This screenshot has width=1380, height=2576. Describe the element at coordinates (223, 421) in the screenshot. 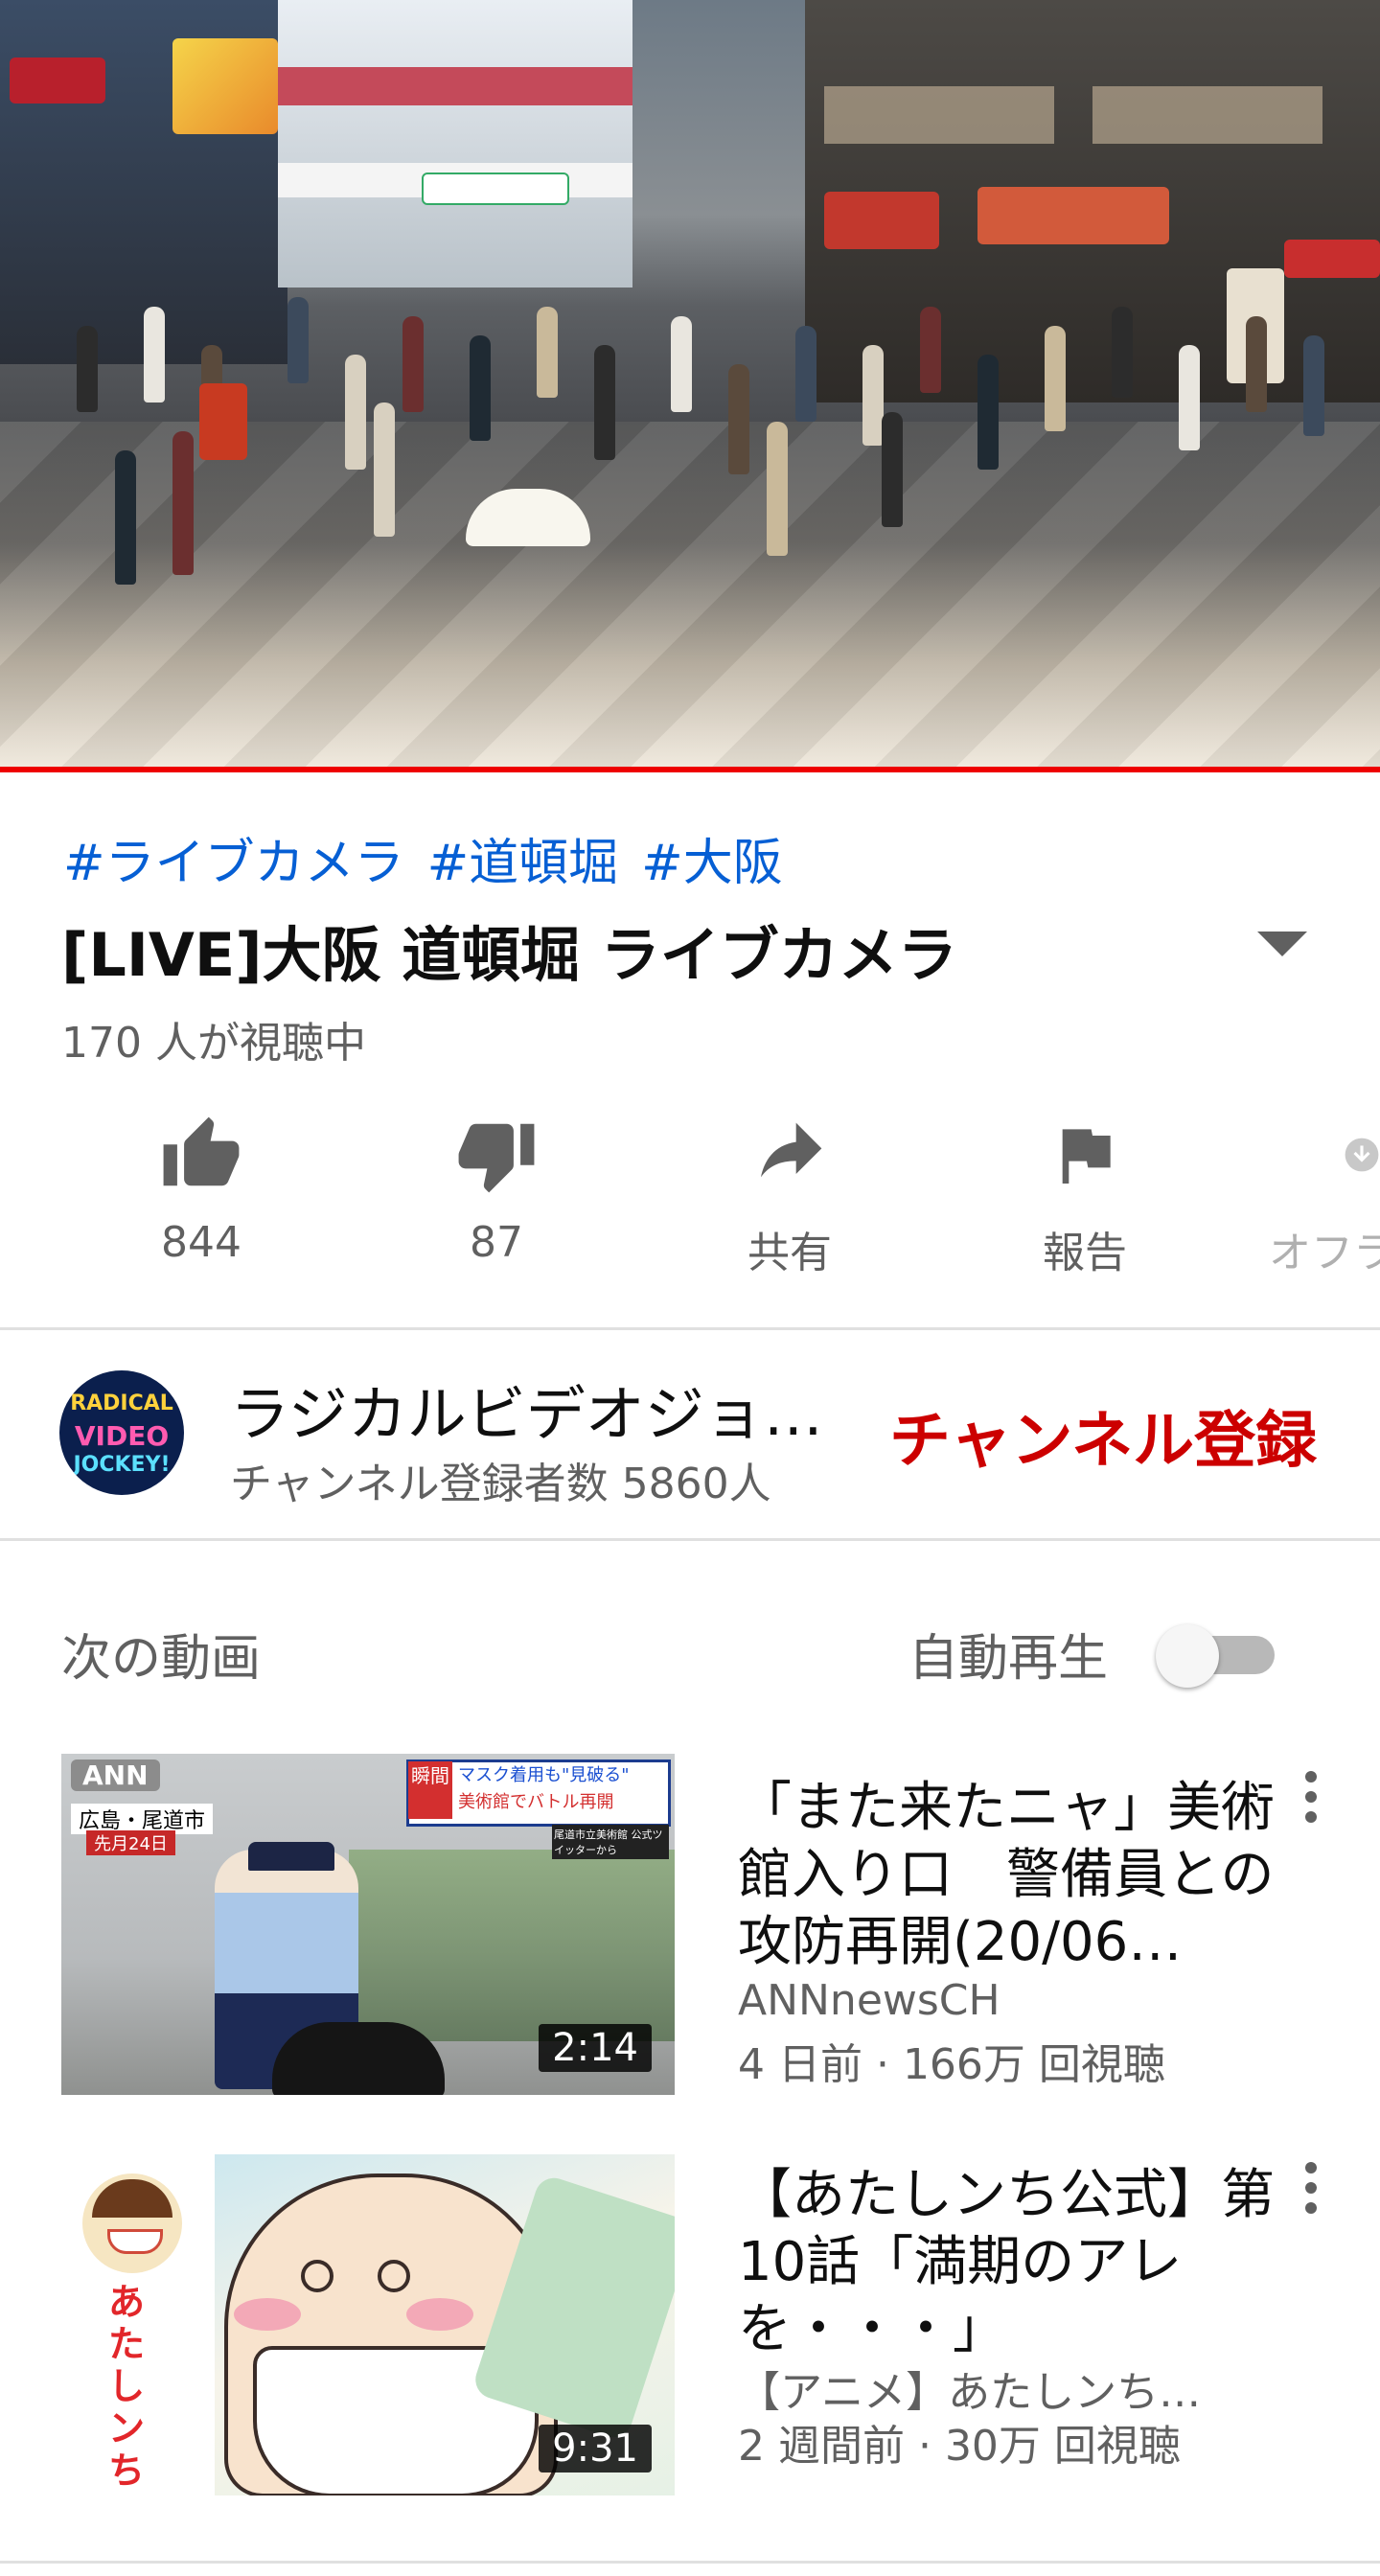

I see `street-sign` at that location.